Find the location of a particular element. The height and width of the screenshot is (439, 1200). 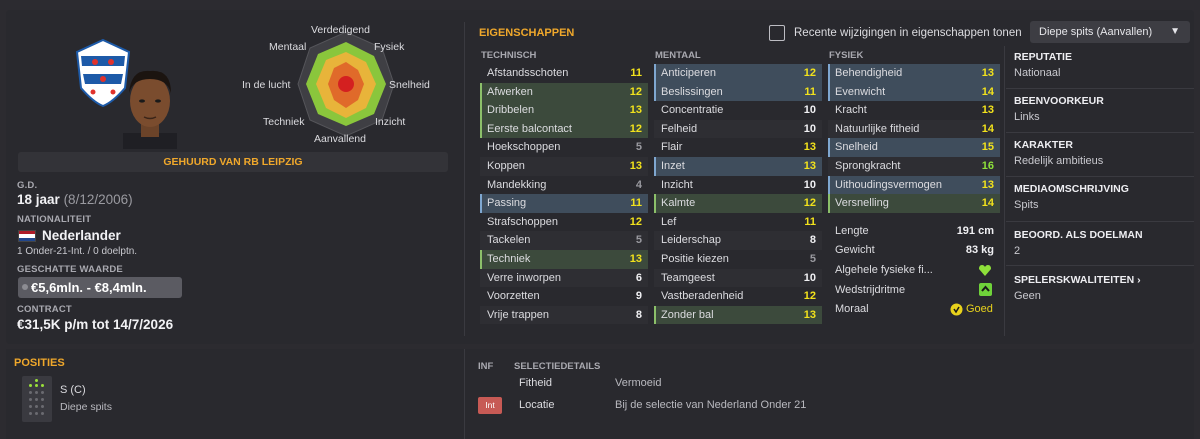

attribute-row-physical: Evenwicht 14 is located at coordinates (914, 92).